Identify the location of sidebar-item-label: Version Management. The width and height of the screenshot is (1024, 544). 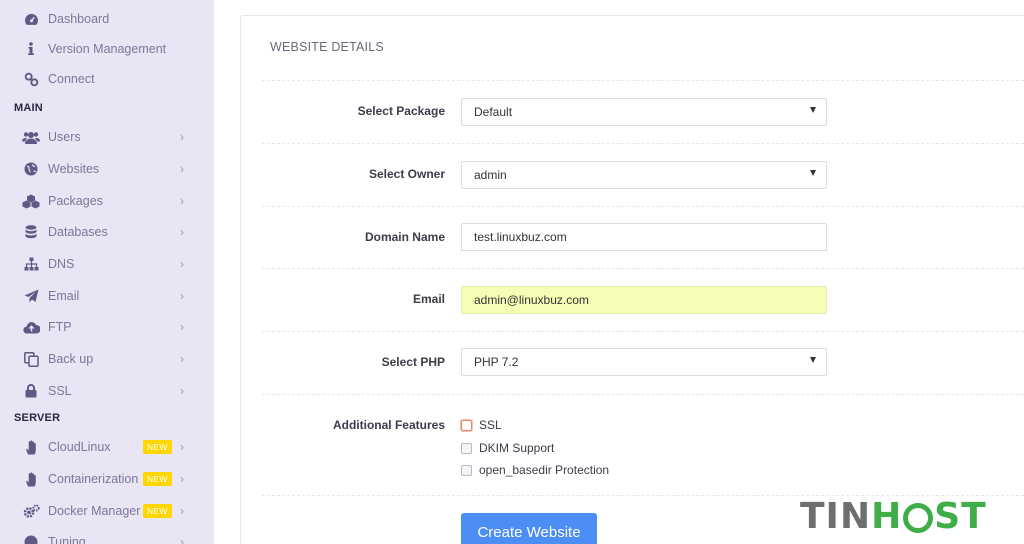
(107, 49).